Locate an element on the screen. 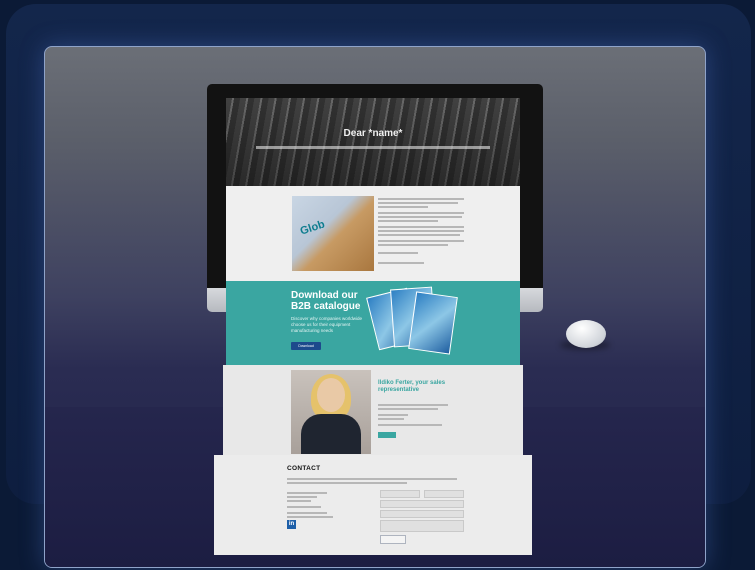  person-body is located at coordinates (331, 434).